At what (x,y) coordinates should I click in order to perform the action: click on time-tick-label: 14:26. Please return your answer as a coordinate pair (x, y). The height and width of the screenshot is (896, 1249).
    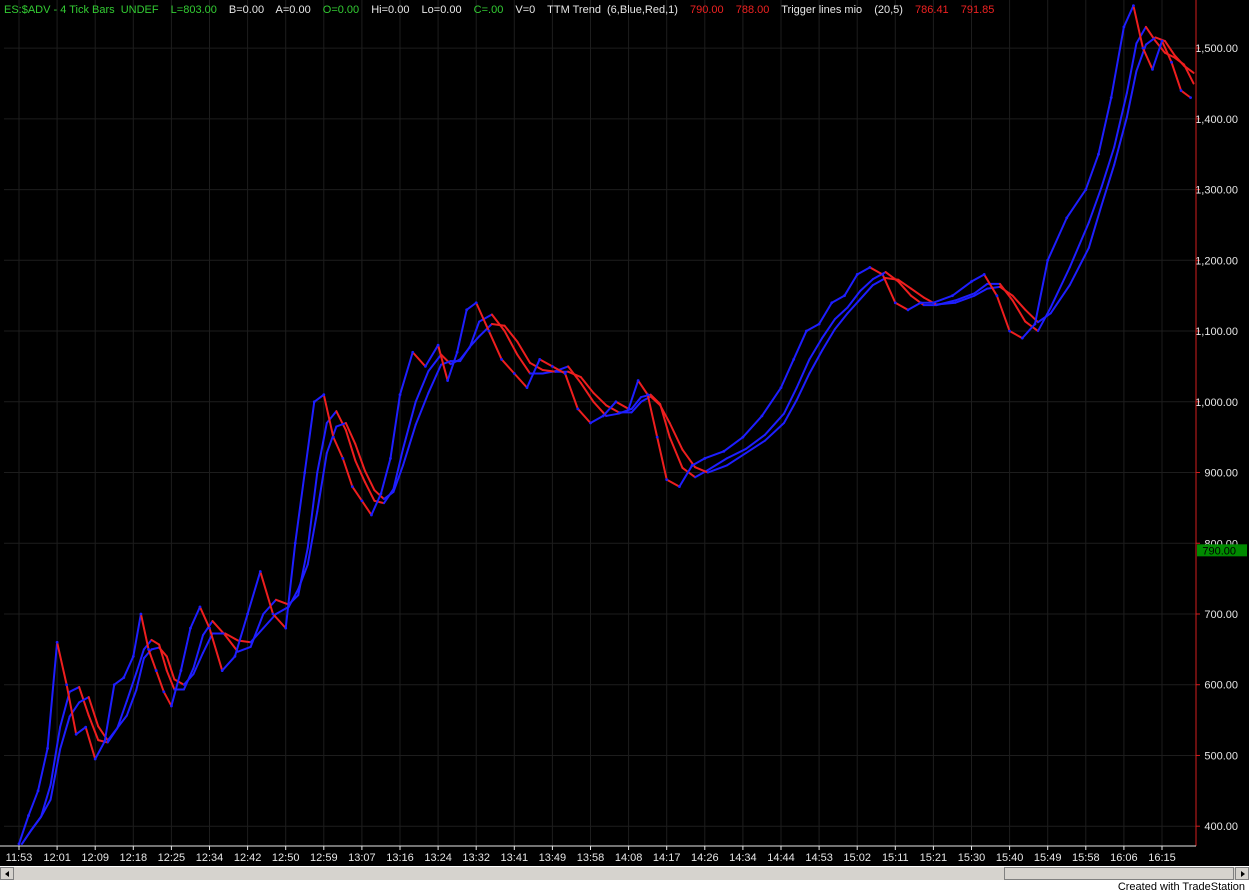
    Looking at the image, I should click on (705, 858).